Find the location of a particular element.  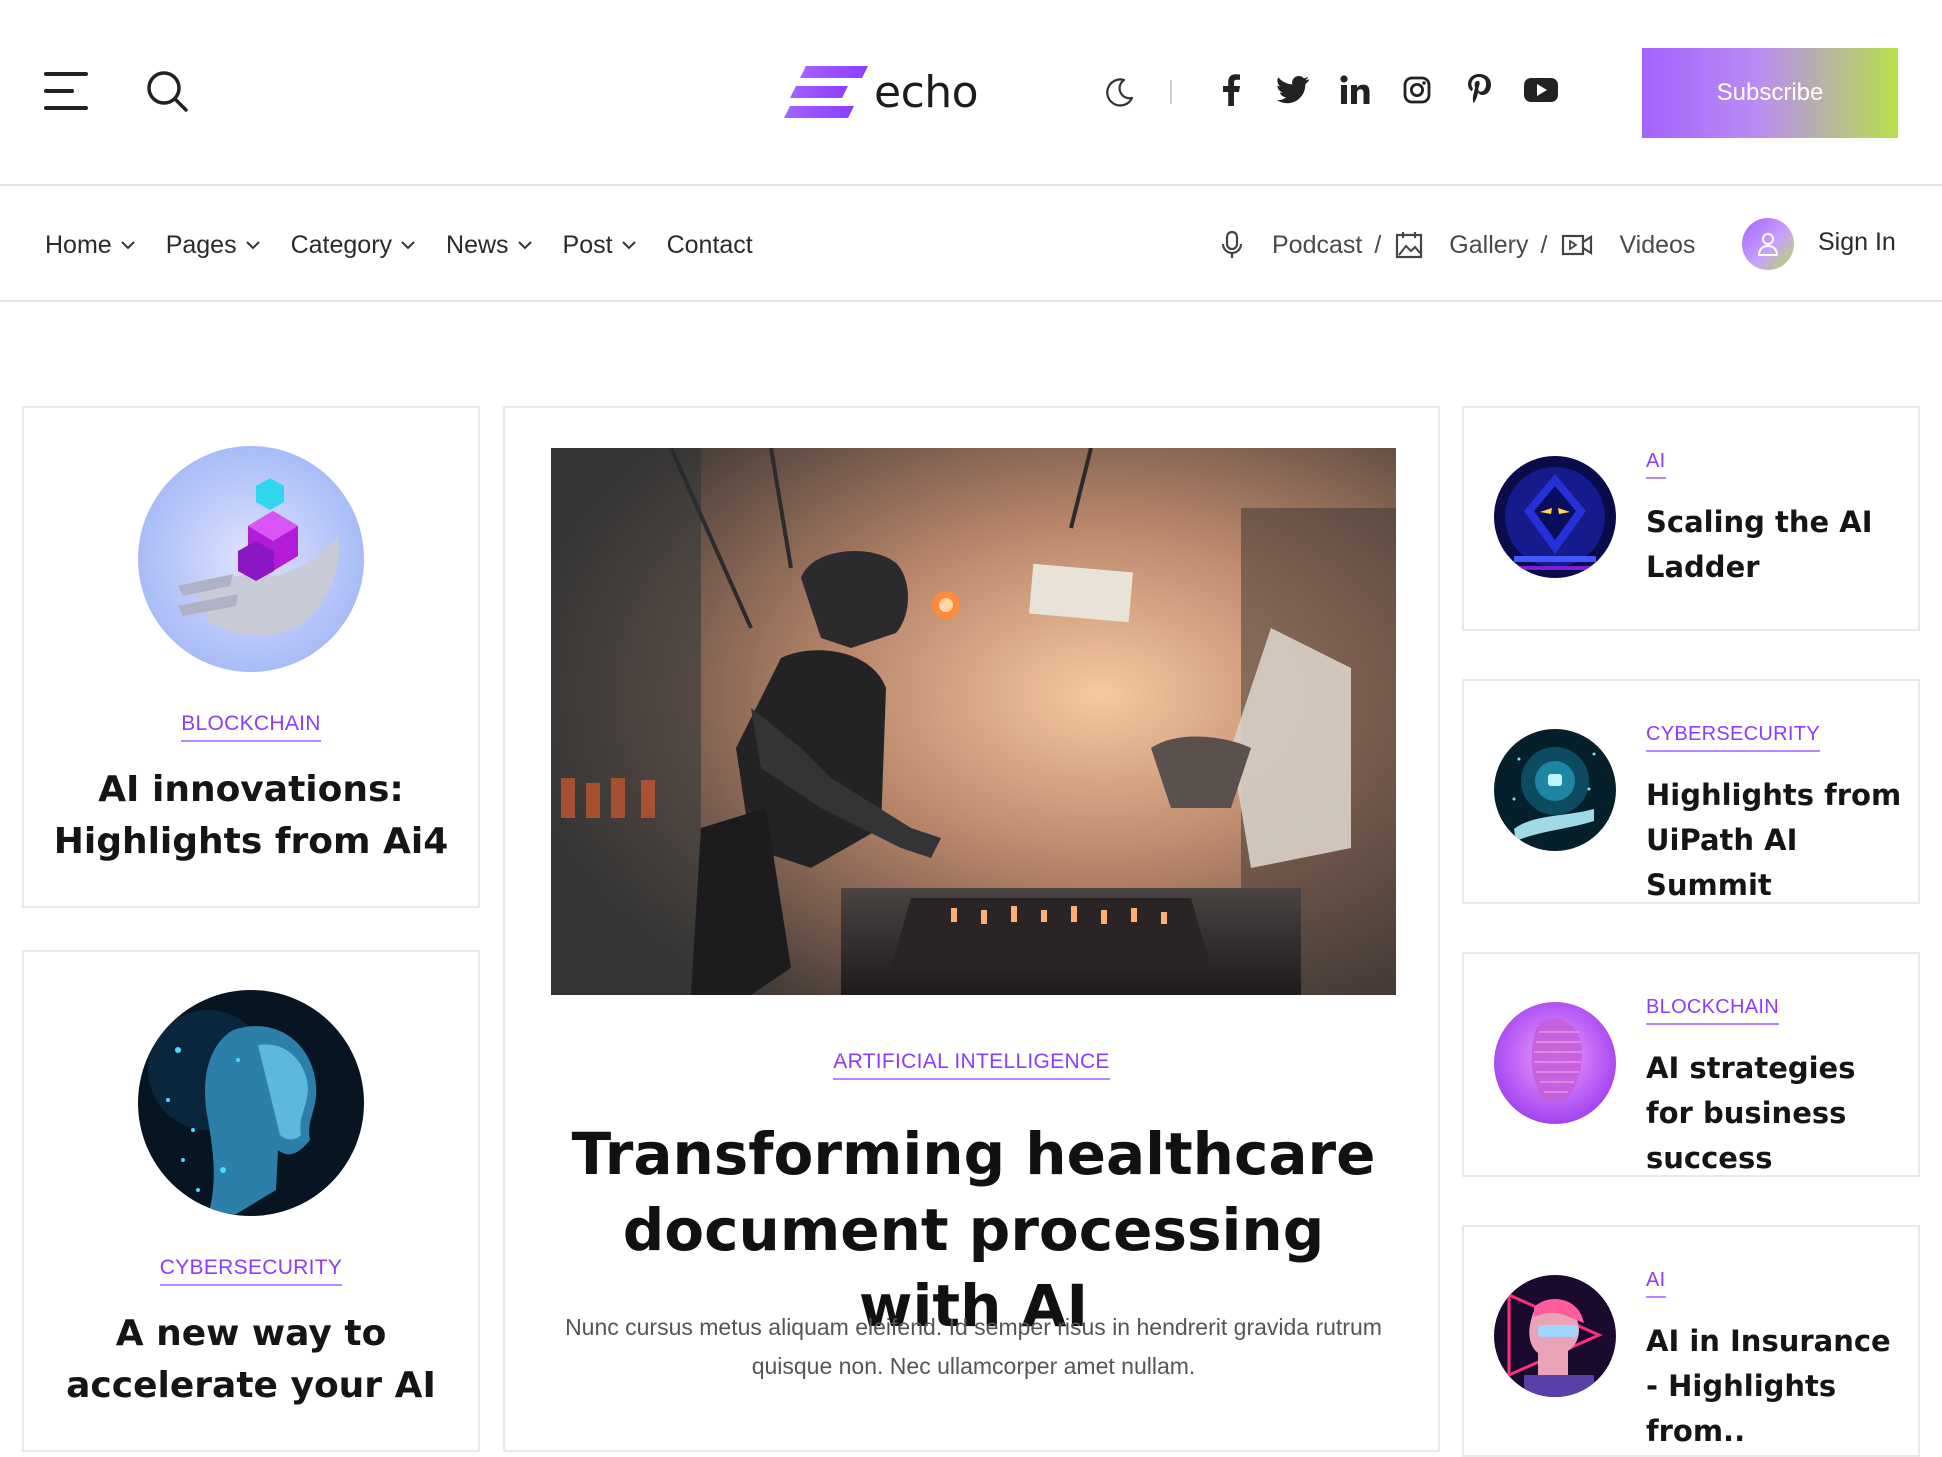

nav-item-category: Category is located at coordinates (353, 245).